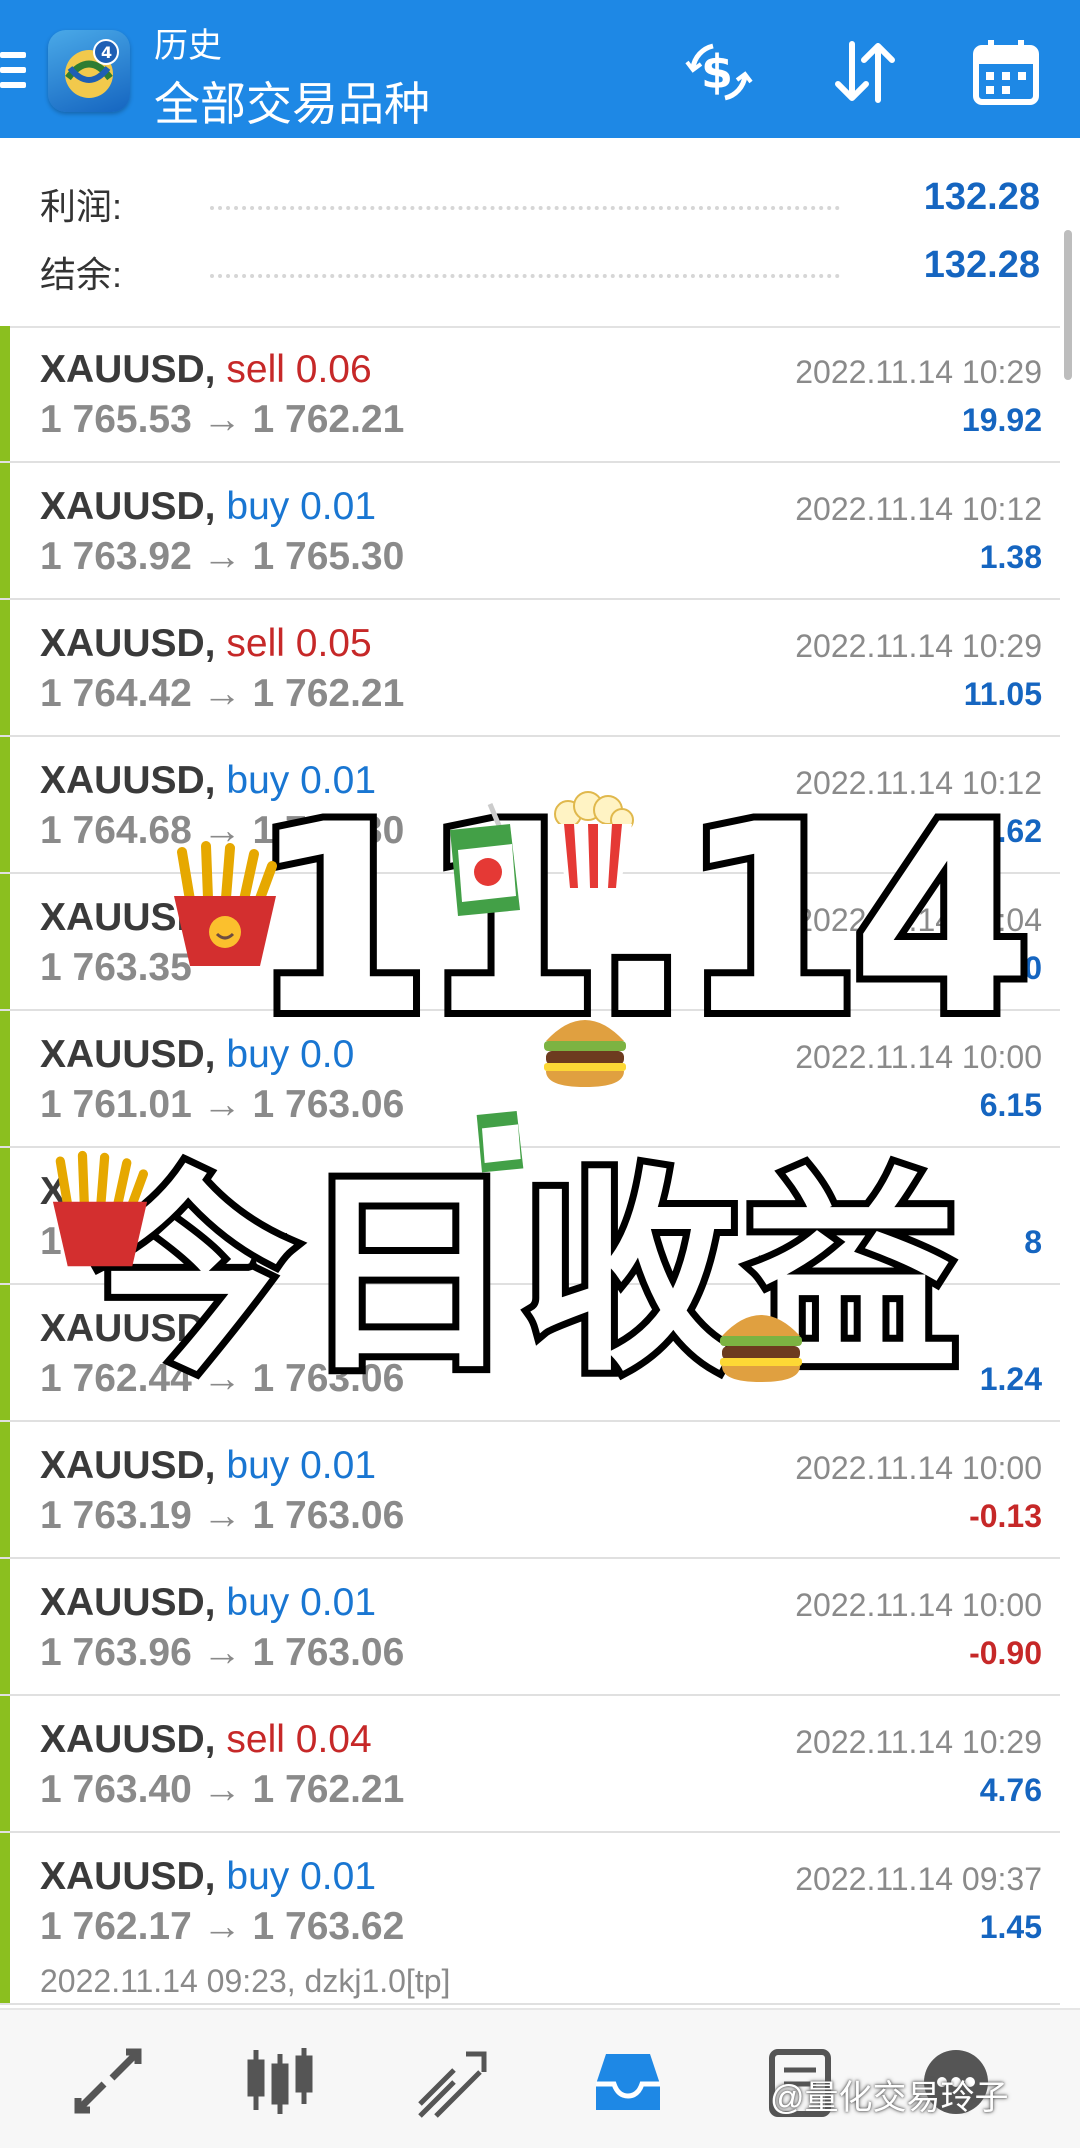  Describe the element at coordinates (81, 274) in the screenshot. I see `balance-label: 结余:` at that location.